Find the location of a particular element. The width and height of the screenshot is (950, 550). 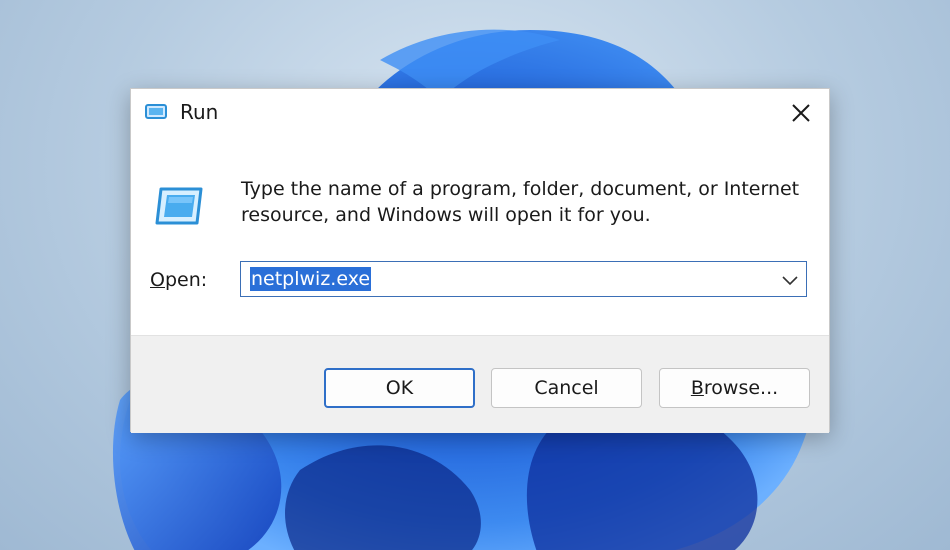

window-title: Run is located at coordinates (199, 112).